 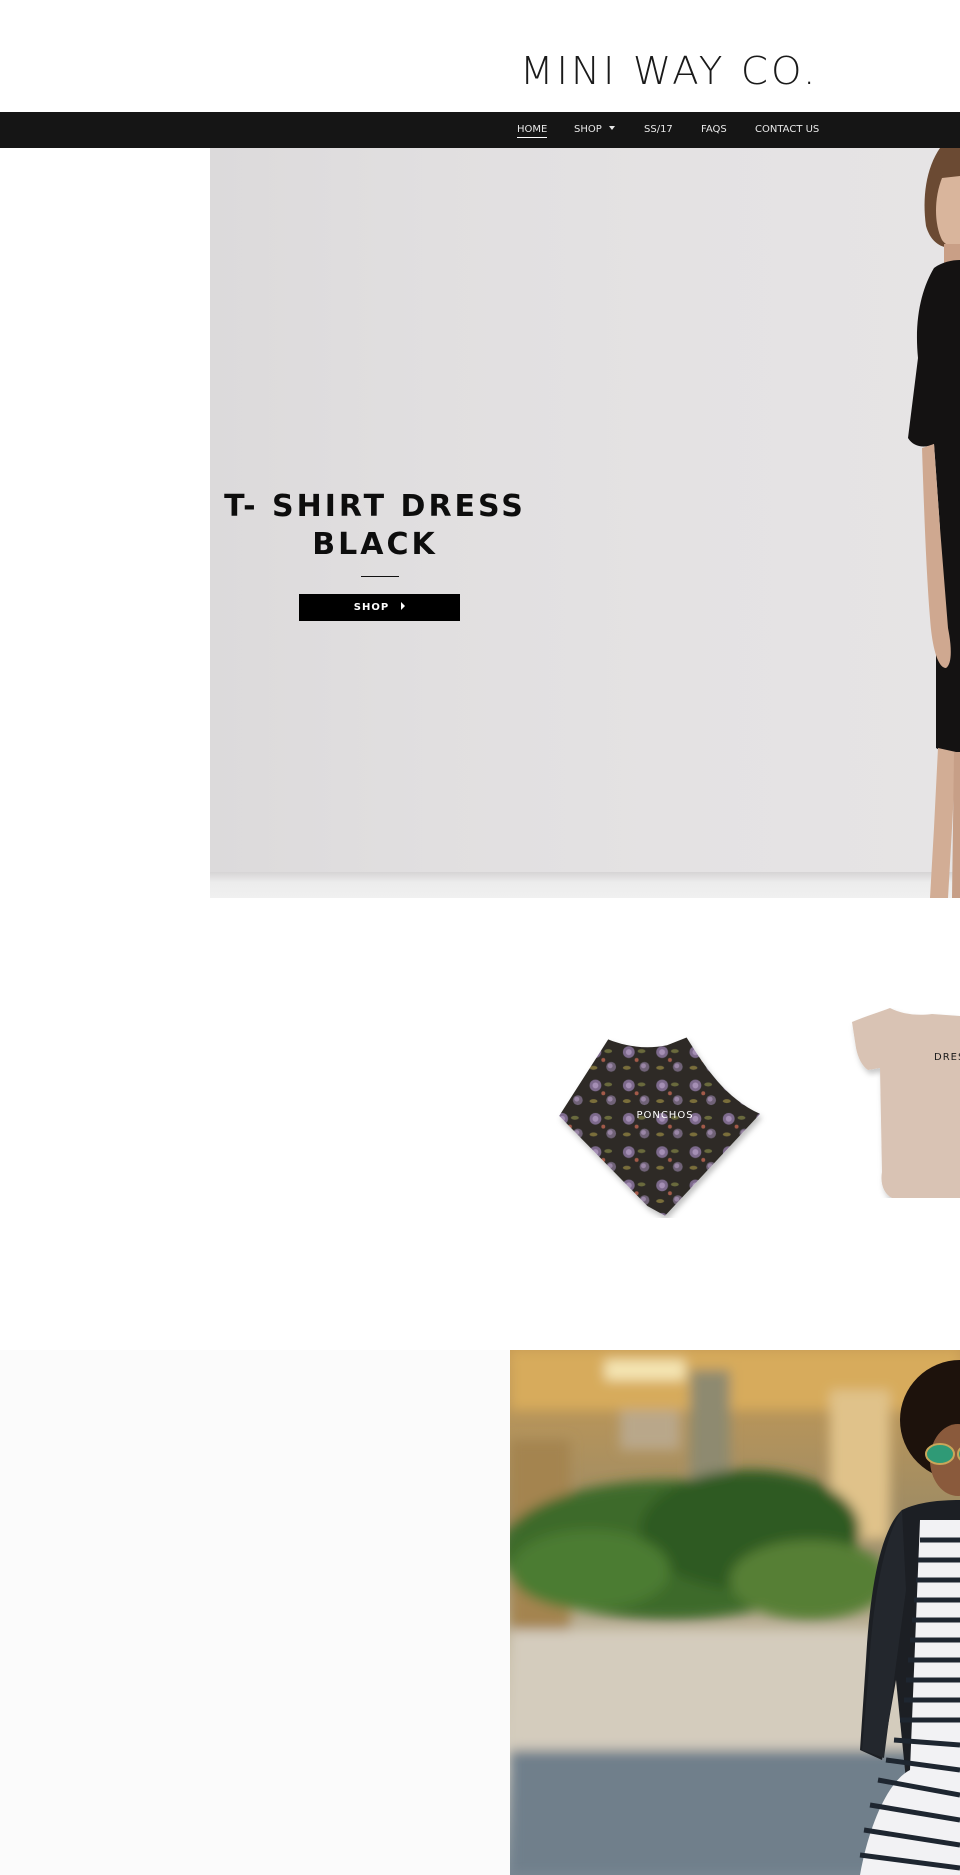 I want to click on caret-right-icon, so click(x=403, y=606).